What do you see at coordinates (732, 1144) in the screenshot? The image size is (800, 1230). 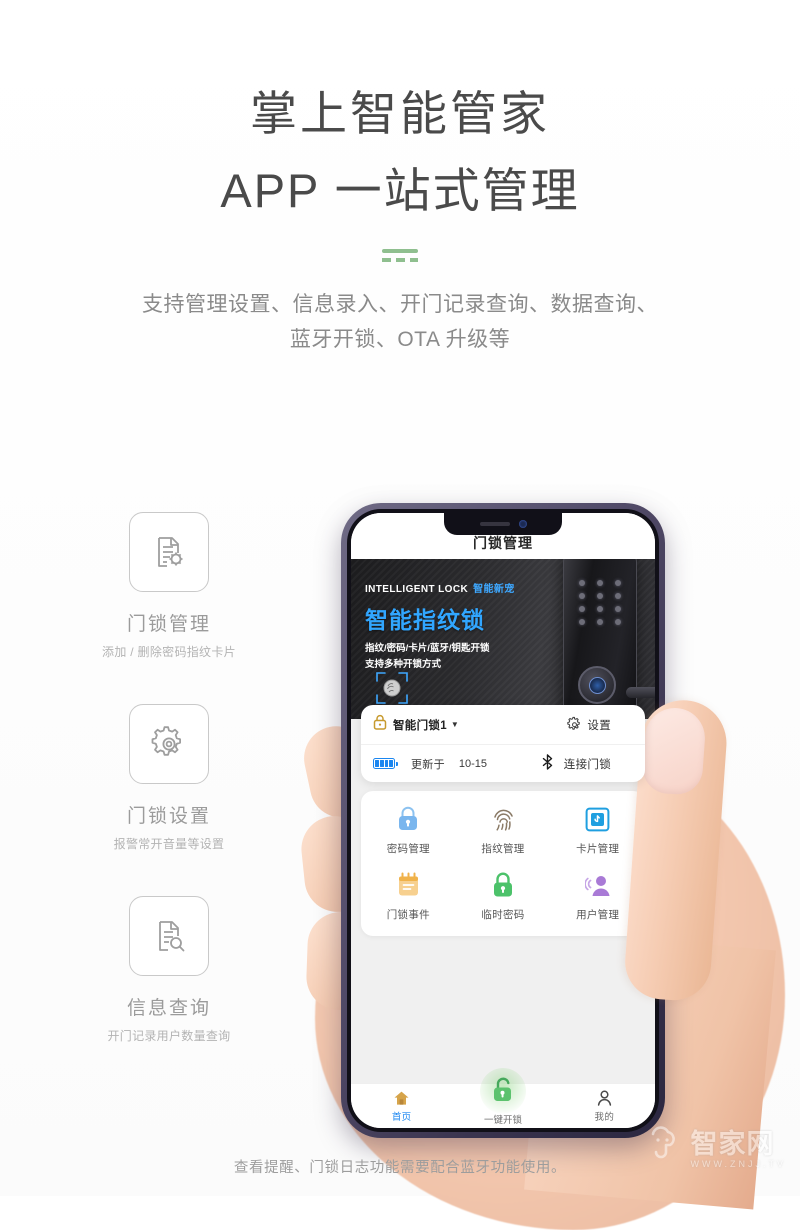 I see `watermark-name: 智家网` at bounding box center [732, 1144].